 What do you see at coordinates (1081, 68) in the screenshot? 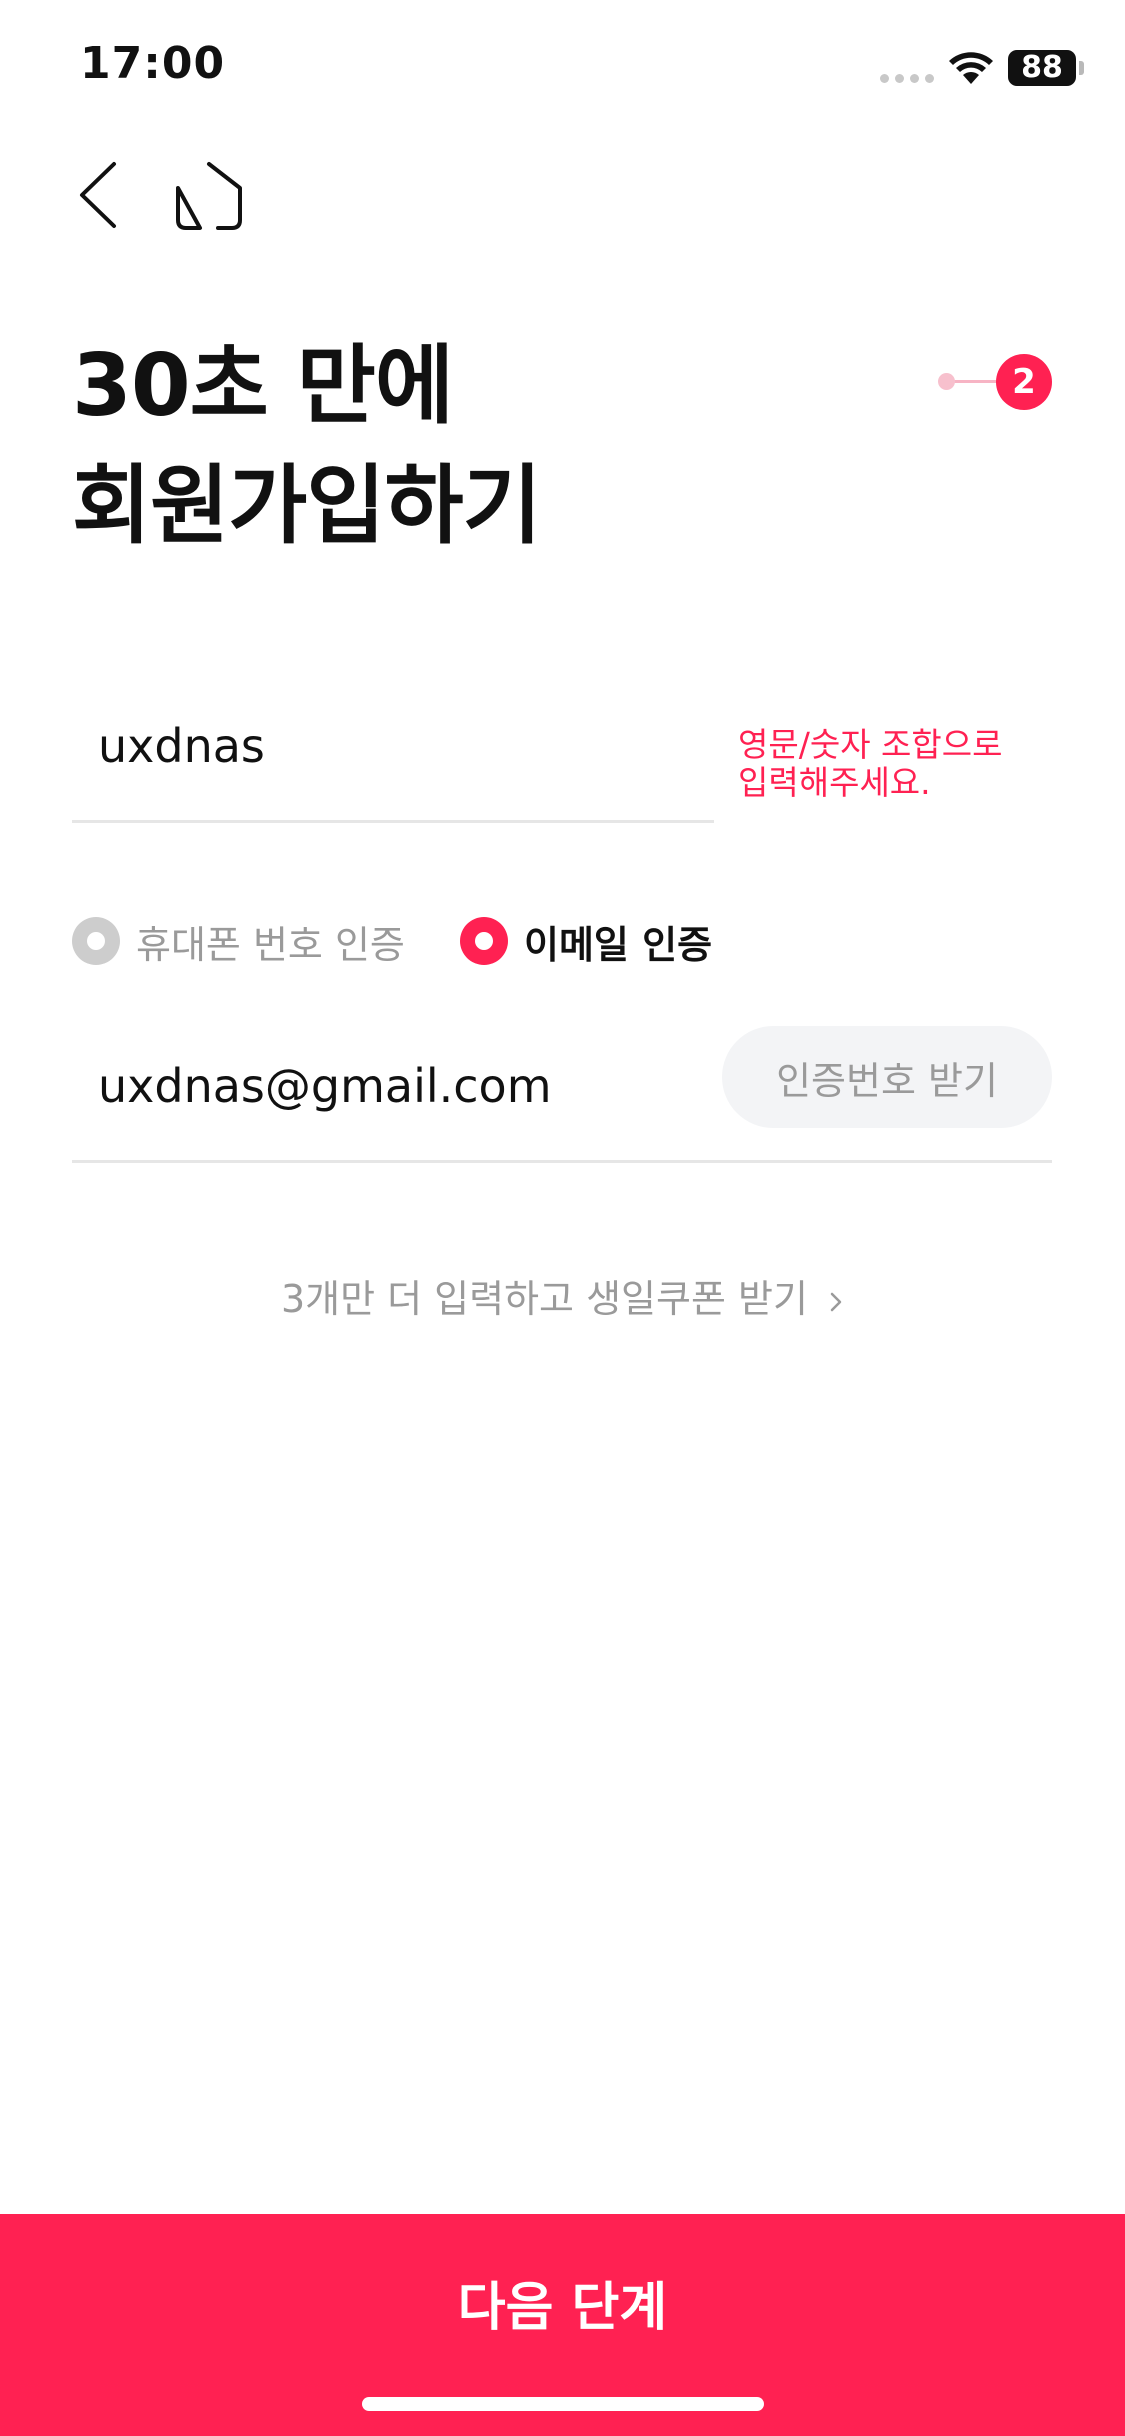
I see `battery-tip` at bounding box center [1081, 68].